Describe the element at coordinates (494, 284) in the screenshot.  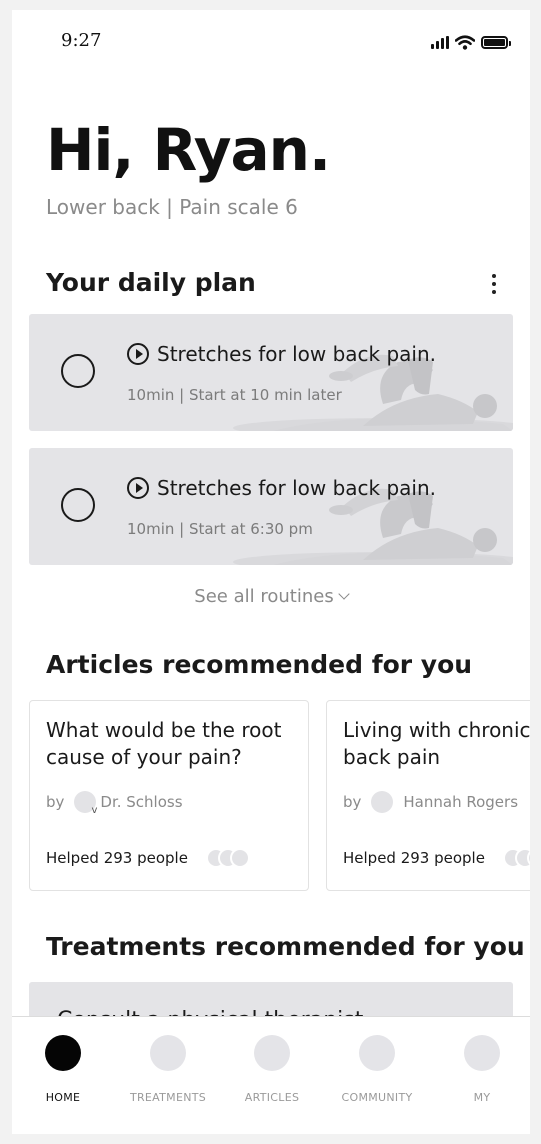
I see `more-options-icon` at that location.